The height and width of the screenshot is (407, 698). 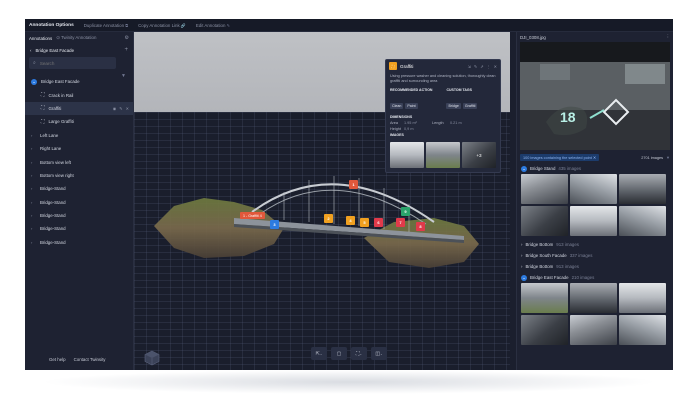 I want to click on search-input, so click(x=74, y=63).